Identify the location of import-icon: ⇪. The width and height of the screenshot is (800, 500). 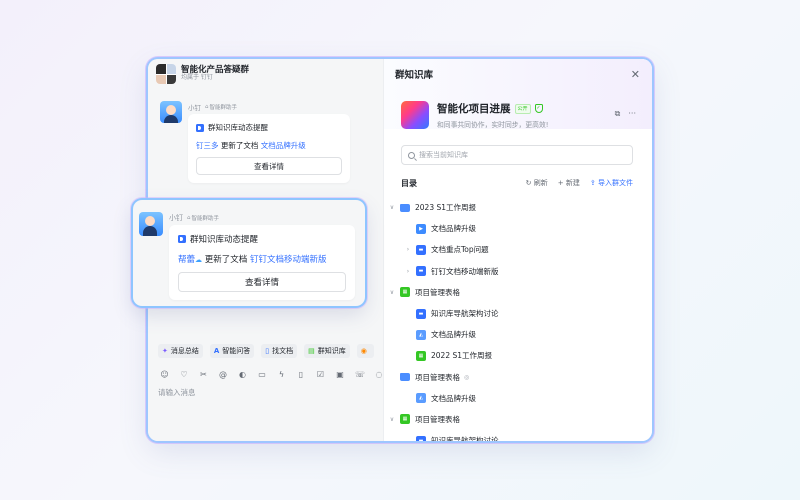
(592, 183).